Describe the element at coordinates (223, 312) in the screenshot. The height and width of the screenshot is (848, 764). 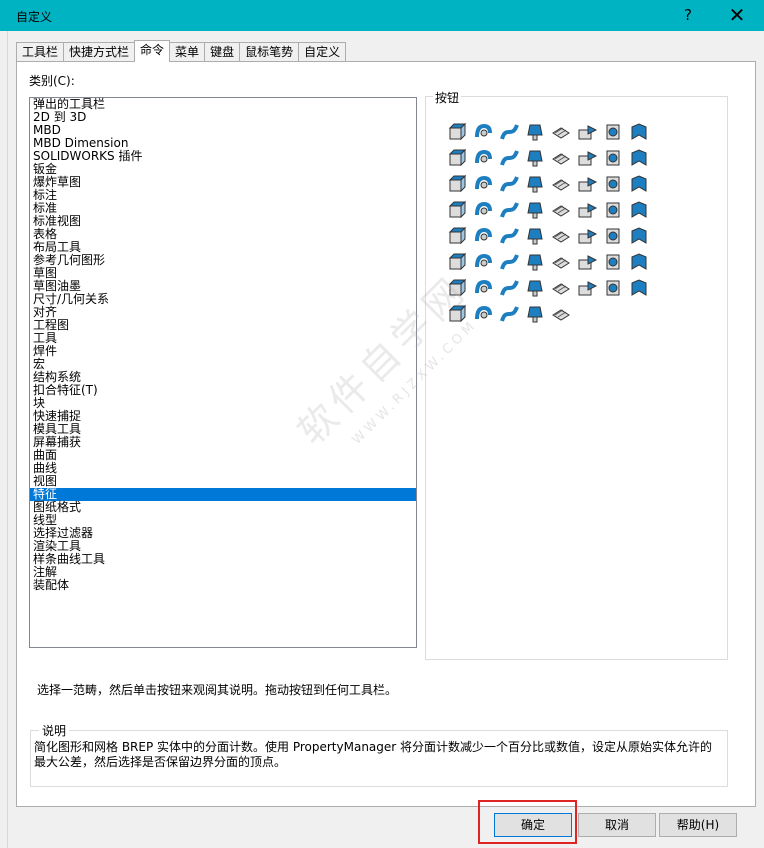
I see `category-item: 对齐` at that location.